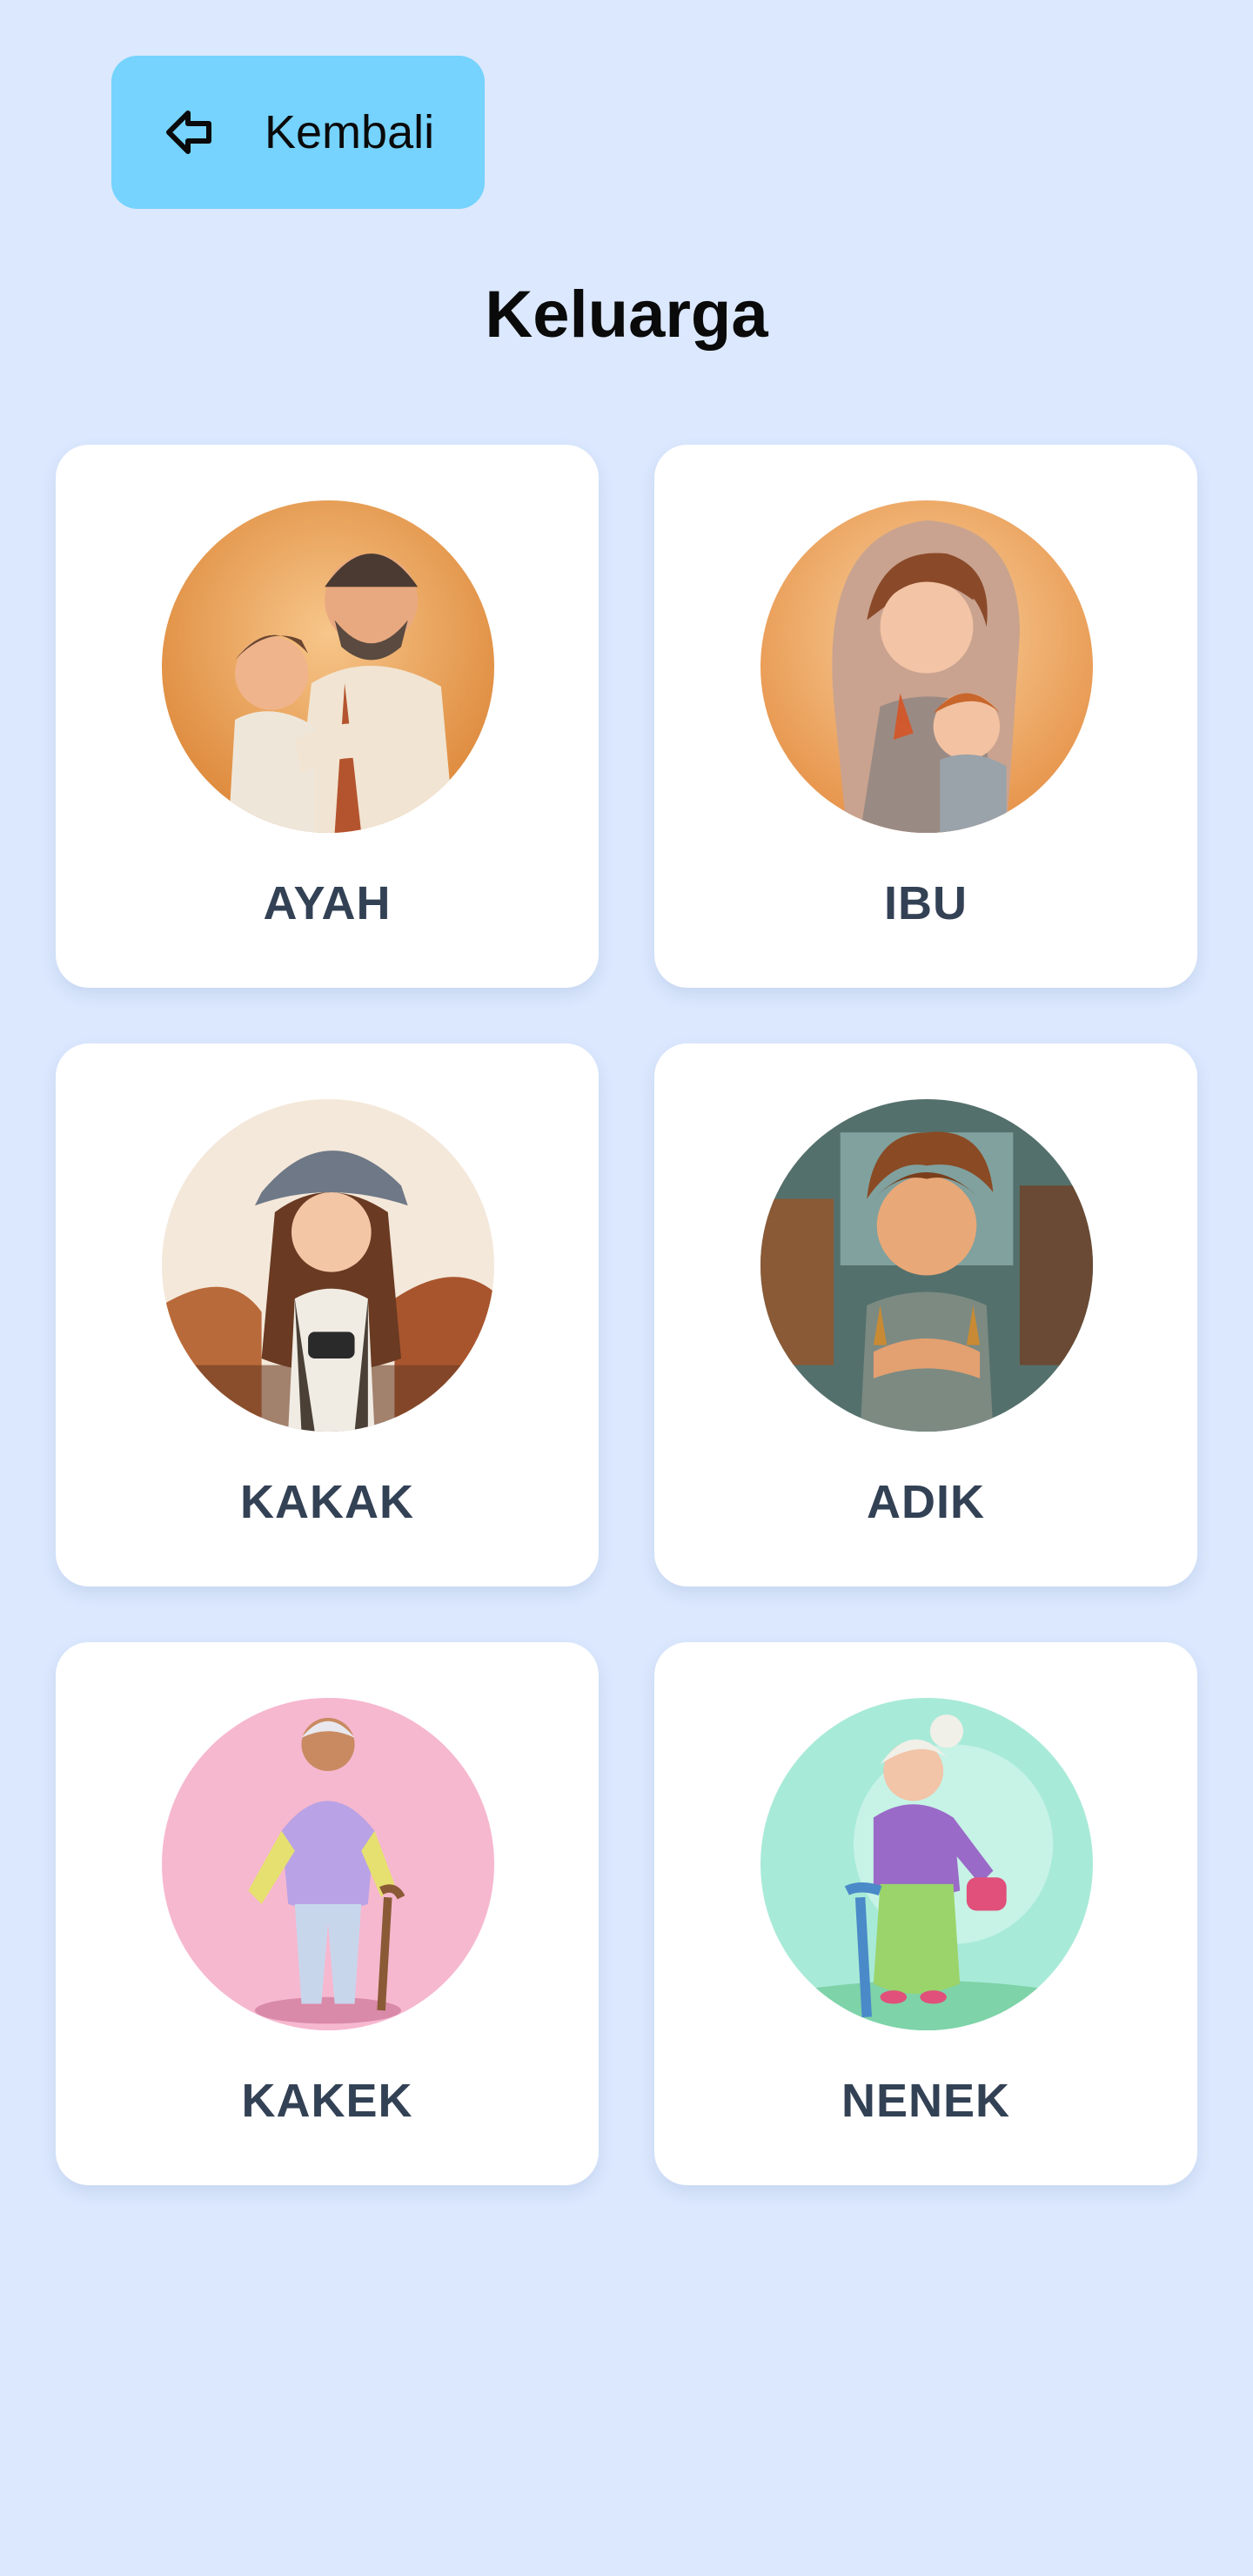 The height and width of the screenshot is (2576, 1253). What do you see at coordinates (328, 1265) in the screenshot?
I see `older-sister-illustration` at bounding box center [328, 1265].